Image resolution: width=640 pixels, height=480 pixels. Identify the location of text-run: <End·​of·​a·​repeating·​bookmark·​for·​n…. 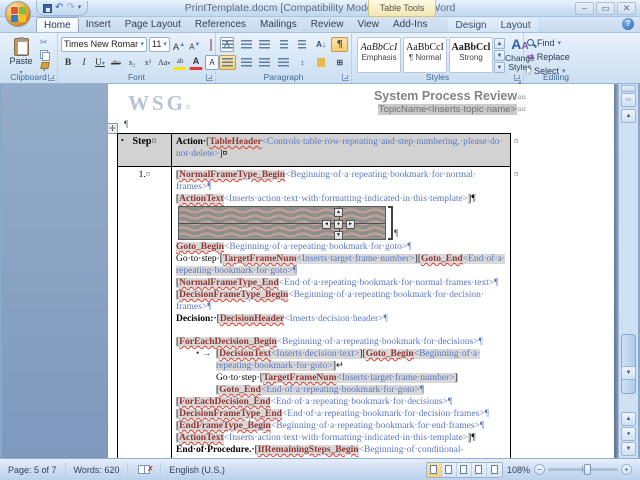
(388, 283).